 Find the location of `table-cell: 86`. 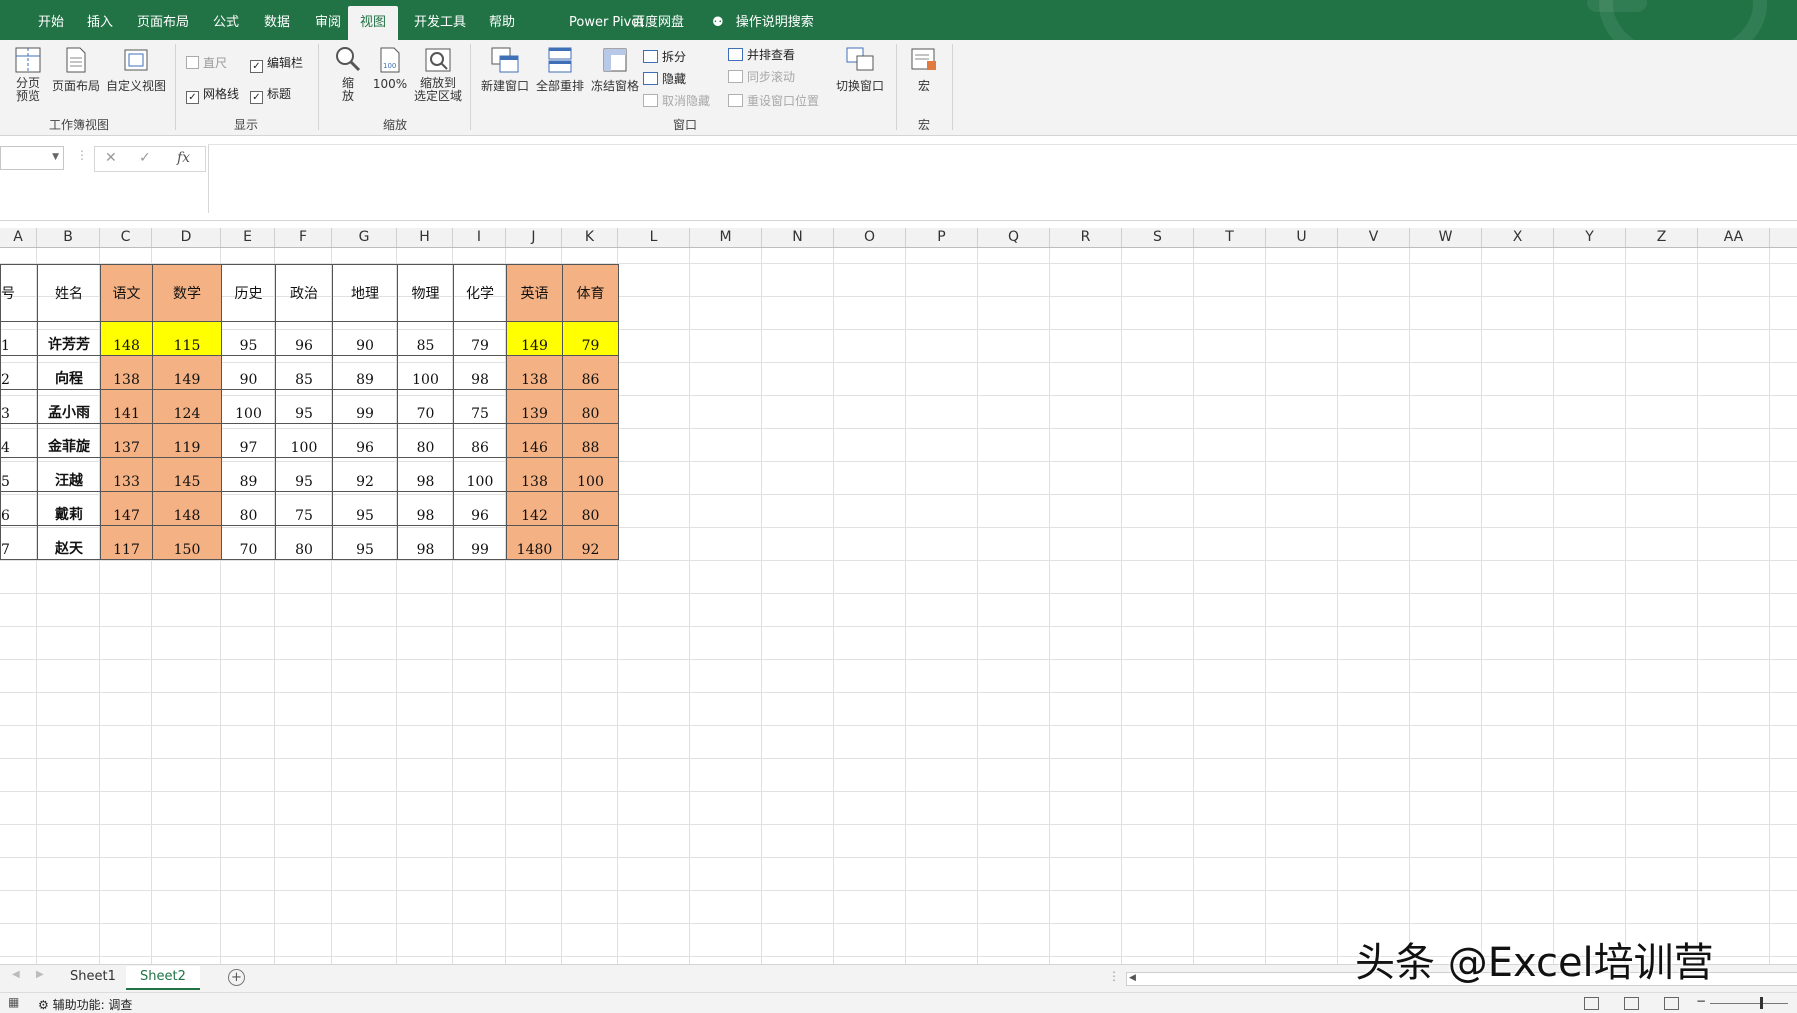

table-cell: 86 is located at coordinates (480, 440).